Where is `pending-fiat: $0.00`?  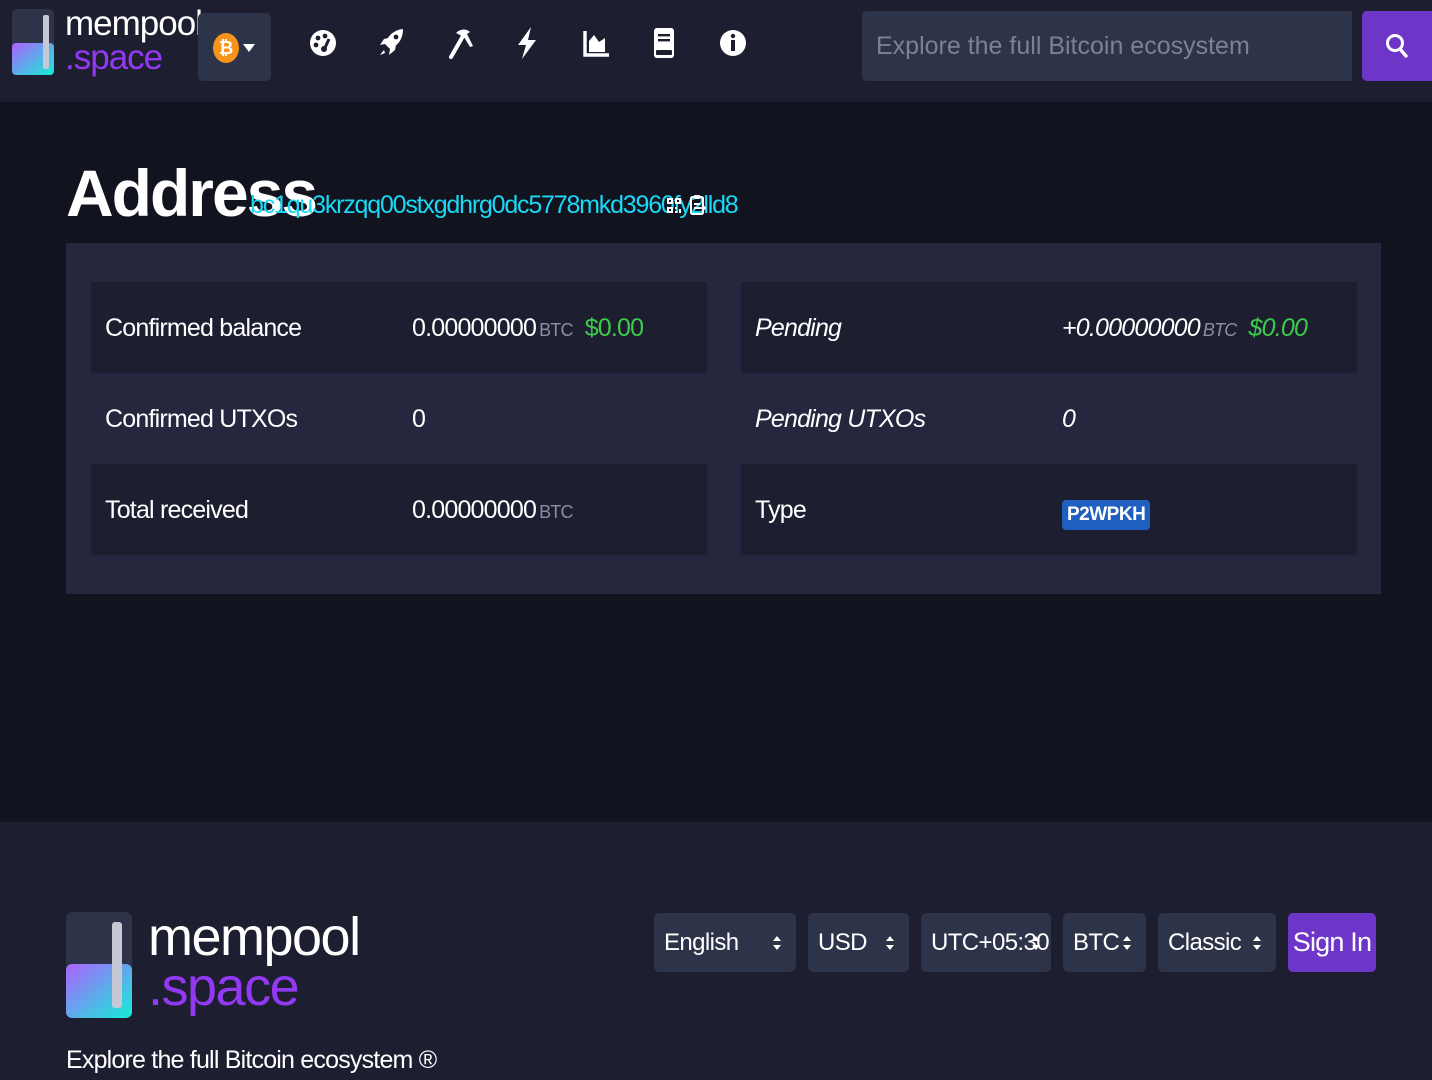
pending-fiat: $0.00 is located at coordinates (1278, 328).